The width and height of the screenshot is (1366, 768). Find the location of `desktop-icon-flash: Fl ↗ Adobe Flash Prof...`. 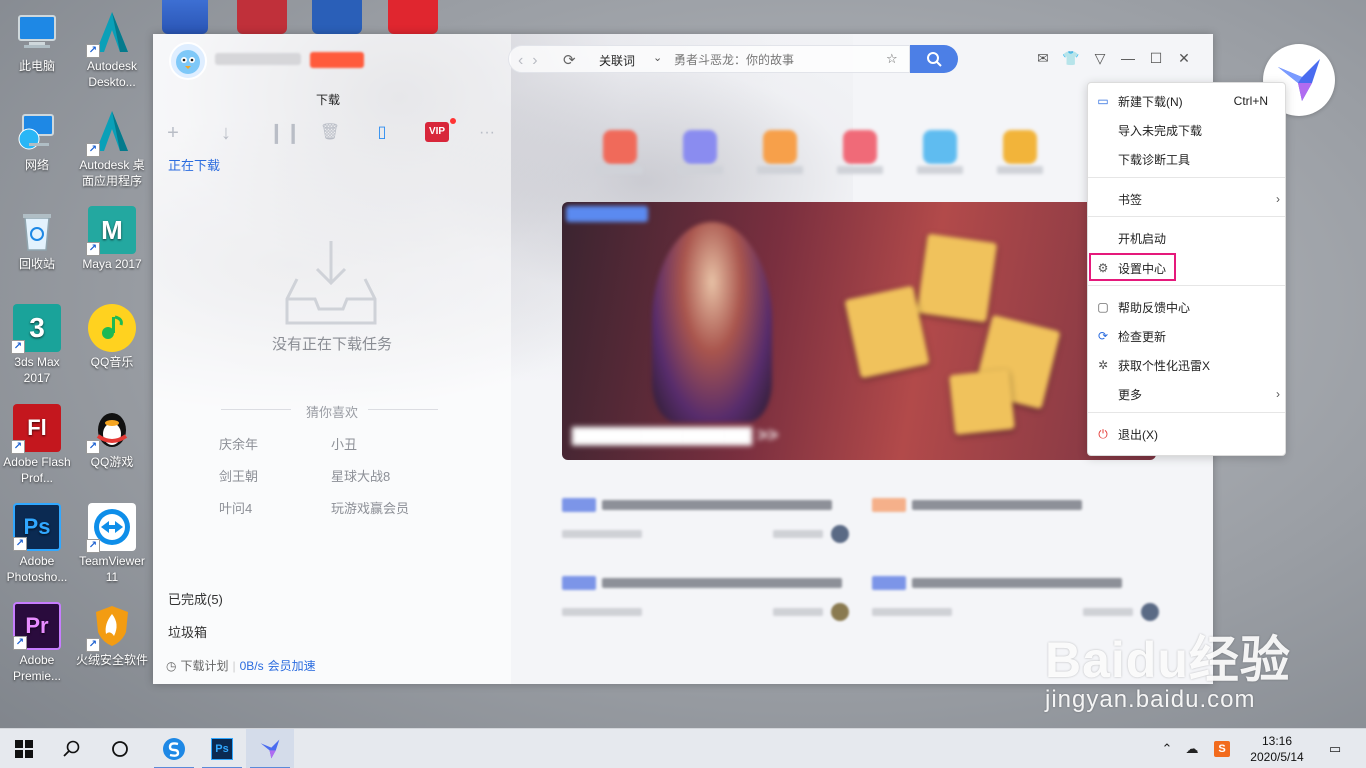

desktop-icon-flash: Fl ↗ Adobe Flash Prof... is located at coordinates (37, 445).